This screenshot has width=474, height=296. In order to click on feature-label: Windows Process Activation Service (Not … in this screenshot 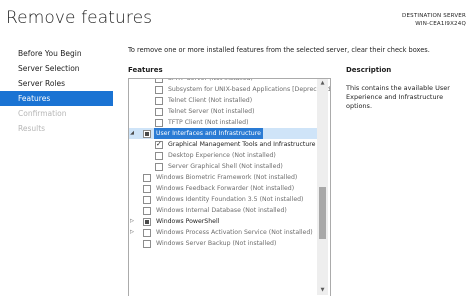, I will do `click(234, 232)`.